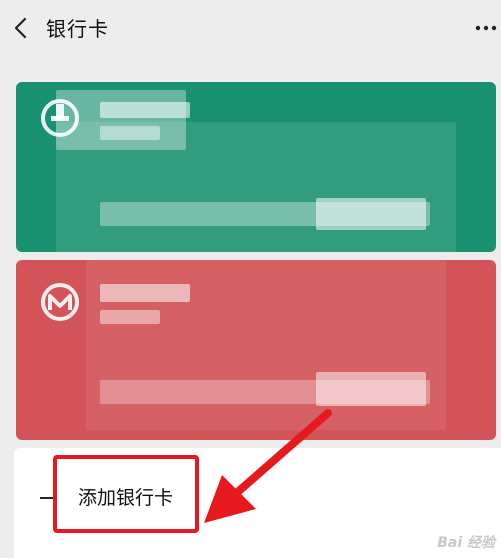 This screenshot has height=558, width=501. I want to click on annotation-arrow-icon, so click(268, 466).